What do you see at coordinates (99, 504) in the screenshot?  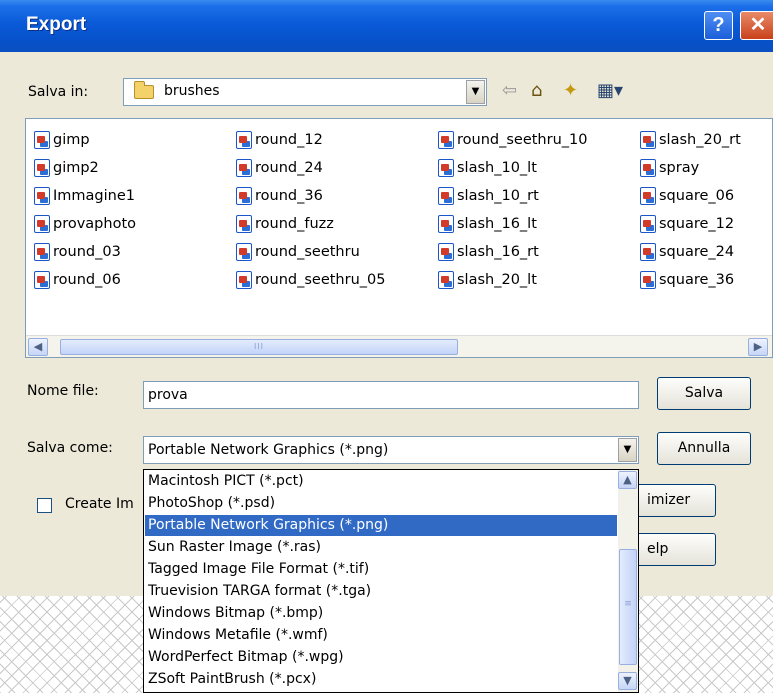 I see `create-checkbox-label: Create Im` at bounding box center [99, 504].